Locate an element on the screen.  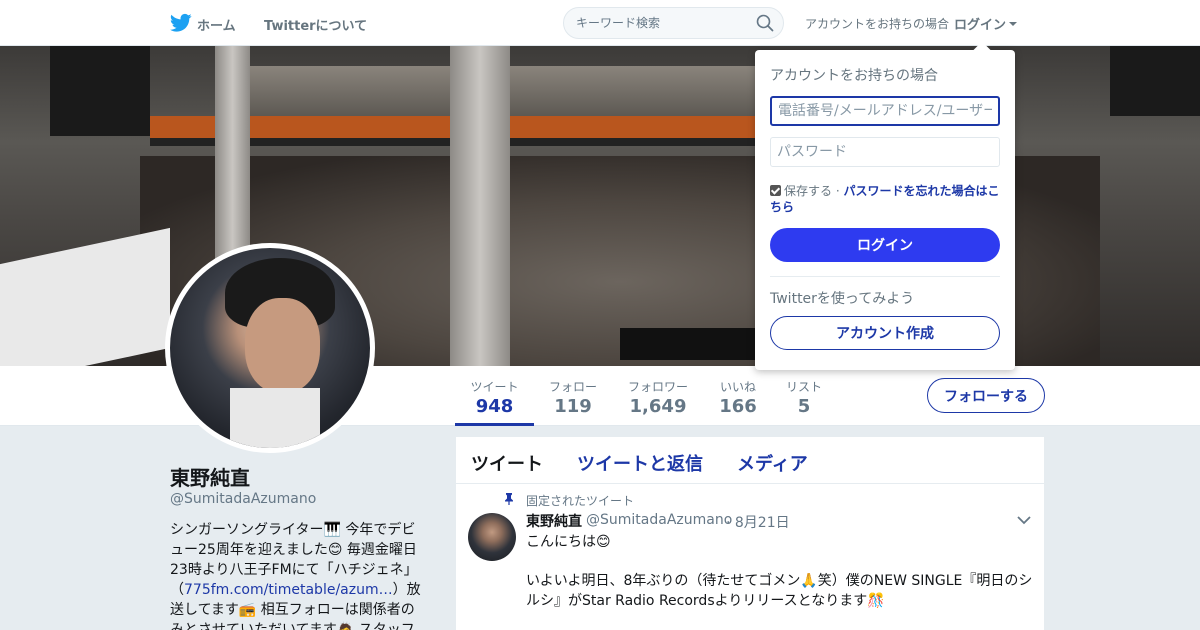
banner-stage is located at coordinates (85, 296).